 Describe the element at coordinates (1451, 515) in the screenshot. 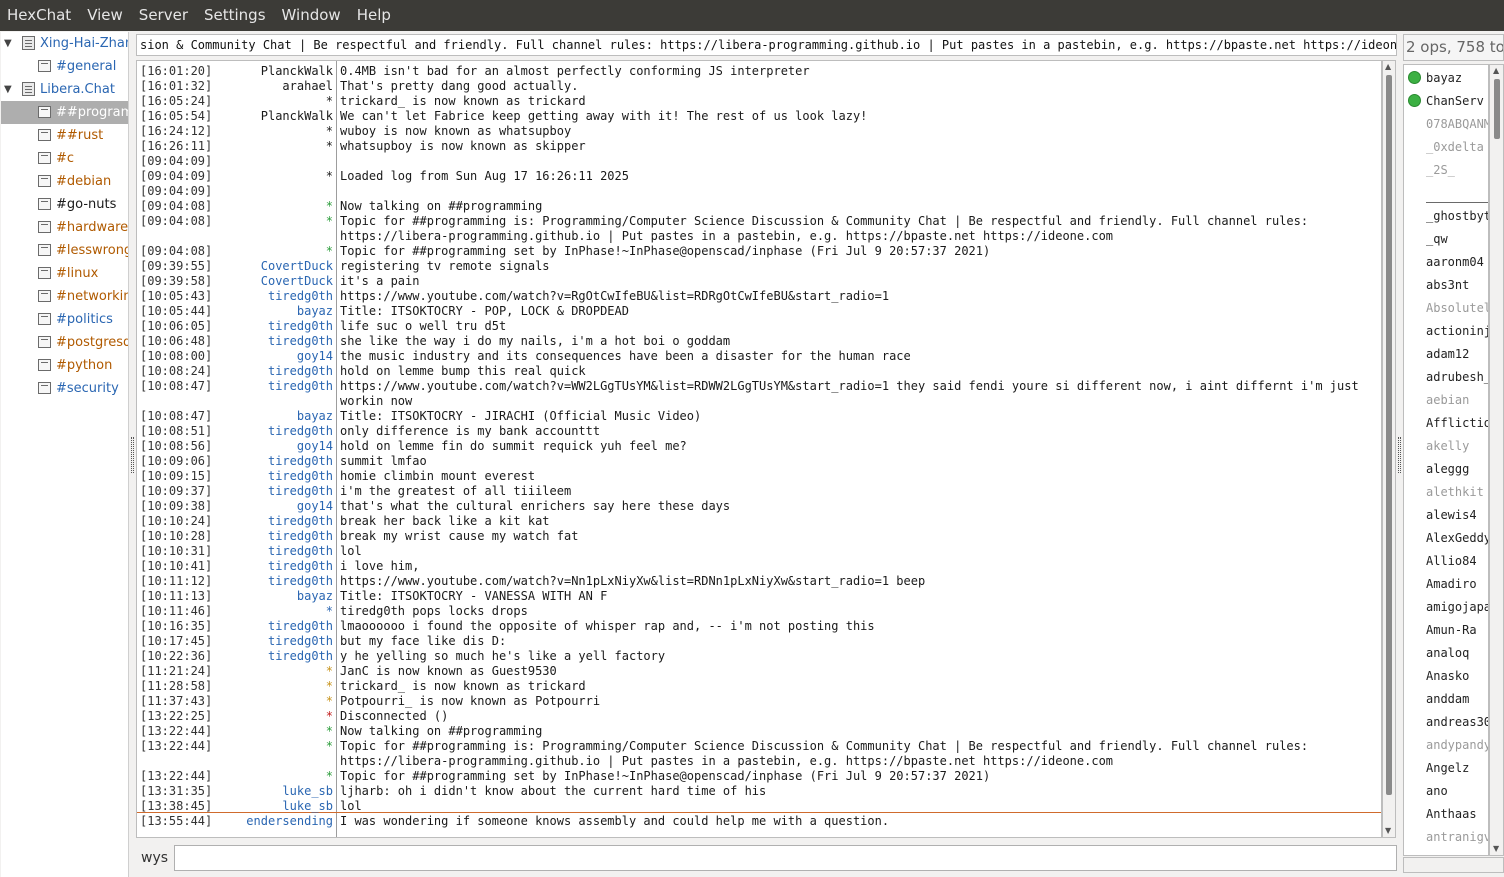

I see `user-list-item: alewis4` at that location.